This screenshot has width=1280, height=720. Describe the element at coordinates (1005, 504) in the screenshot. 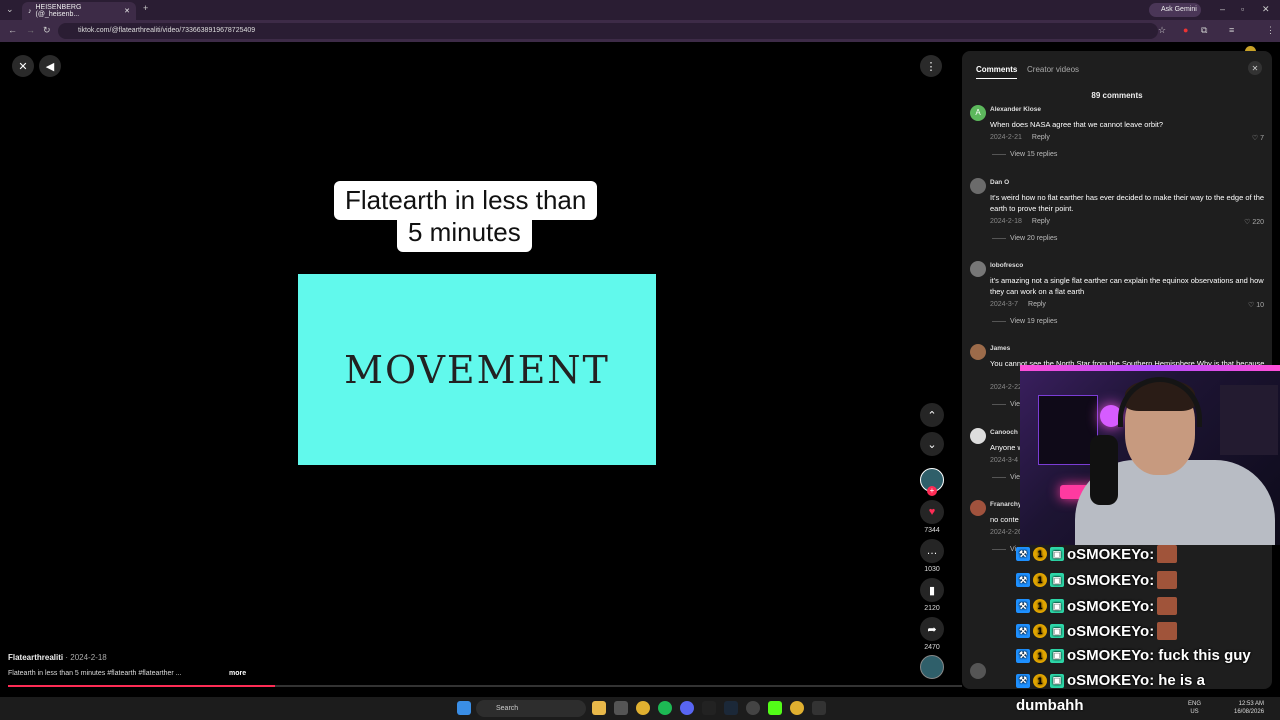

I see `comment-author: Franarchy` at that location.